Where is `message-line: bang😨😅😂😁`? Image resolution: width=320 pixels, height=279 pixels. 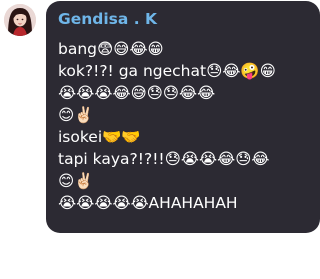 message-line: bang😨😅😂😁 is located at coordinates (111, 49).